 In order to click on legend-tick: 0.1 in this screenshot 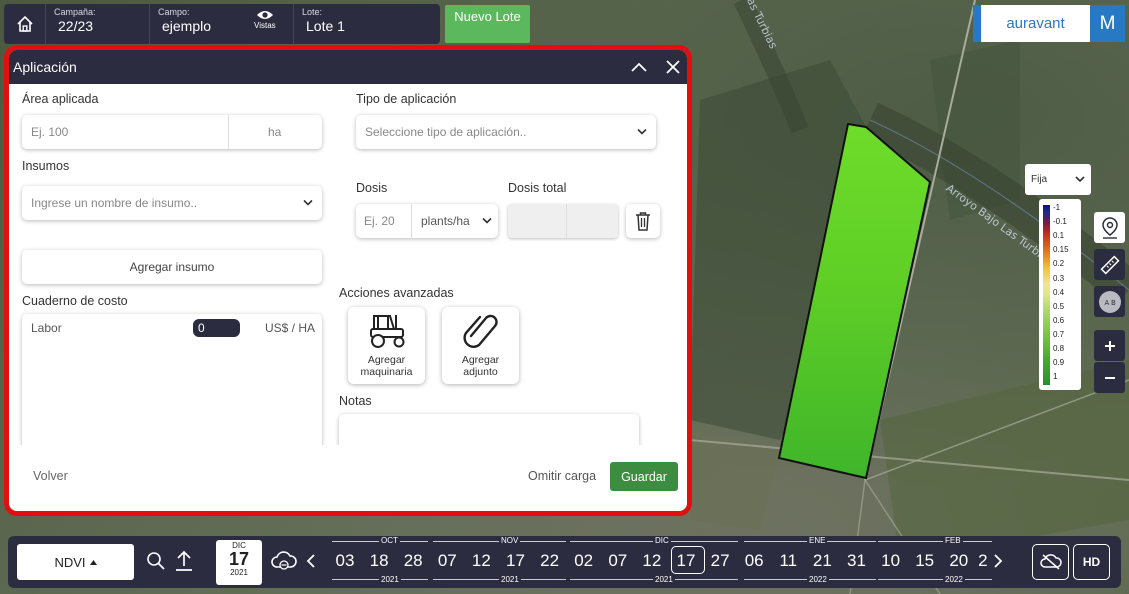, I will do `click(1059, 236)`.